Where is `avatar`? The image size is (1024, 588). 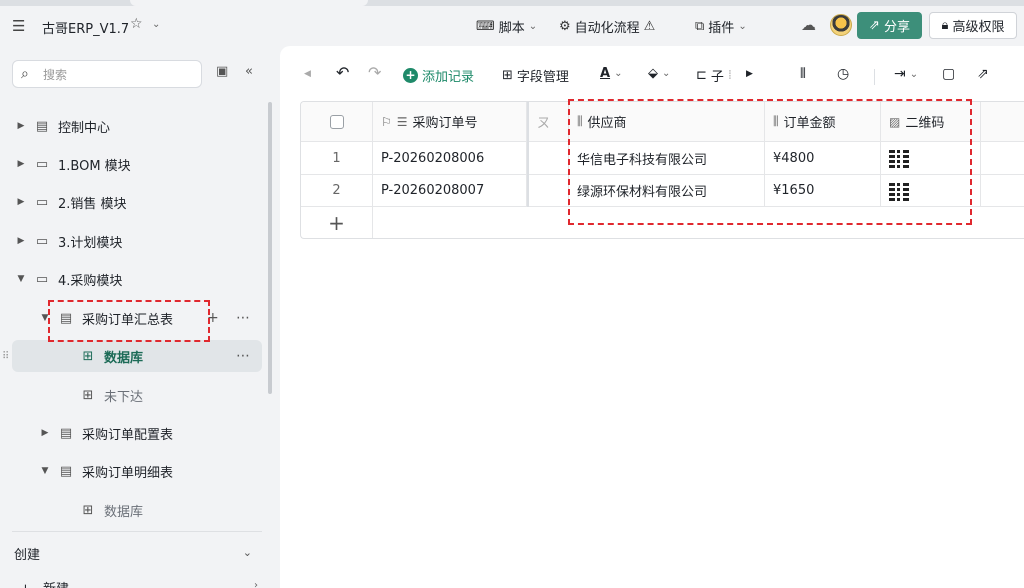
avatar is located at coordinates (841, 25).